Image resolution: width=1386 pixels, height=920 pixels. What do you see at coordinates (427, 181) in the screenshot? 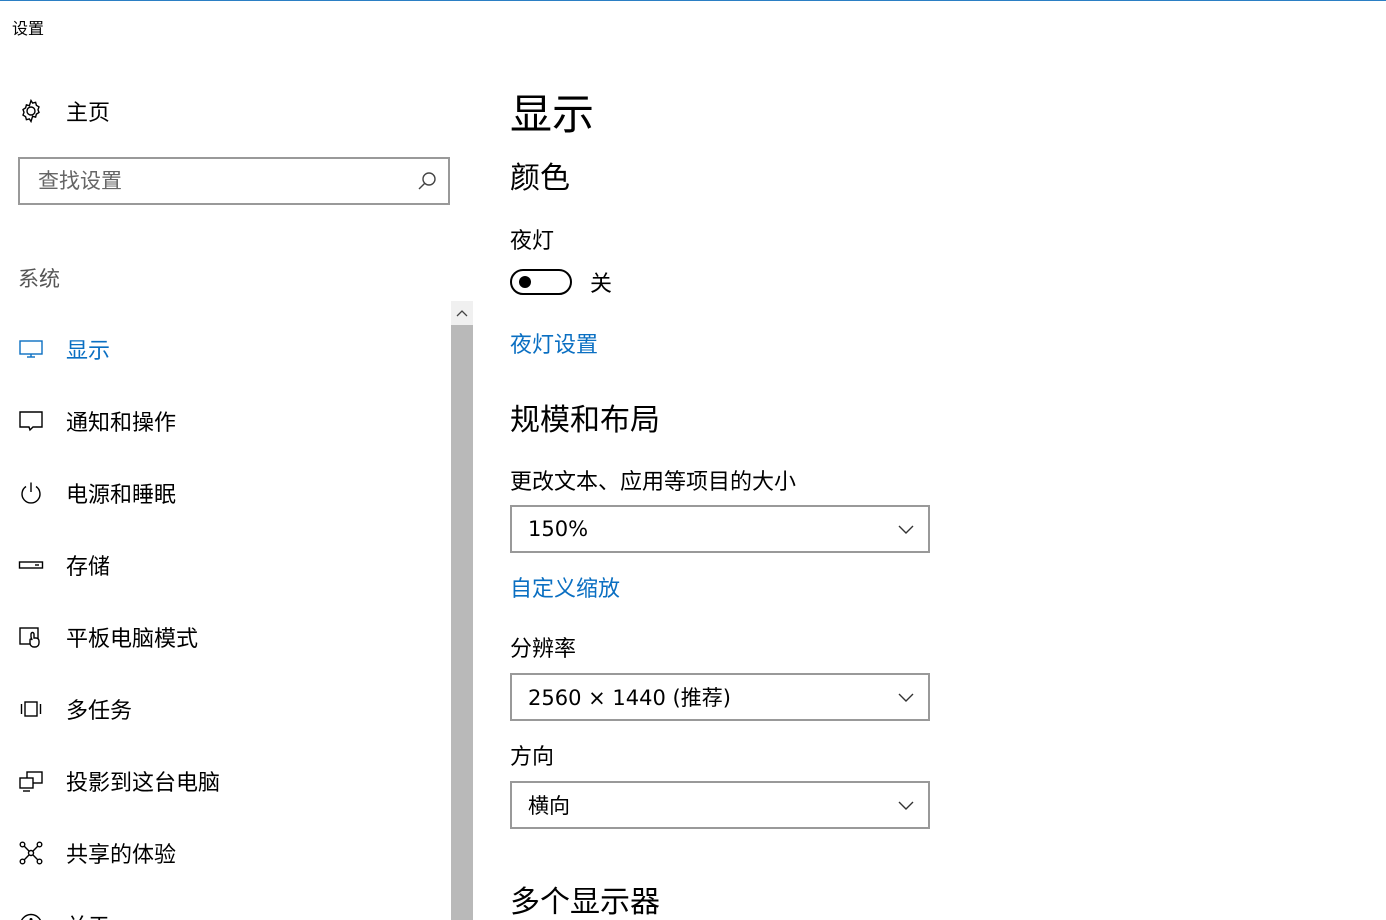
I see `search-icon` at bounding box center [427, 181].